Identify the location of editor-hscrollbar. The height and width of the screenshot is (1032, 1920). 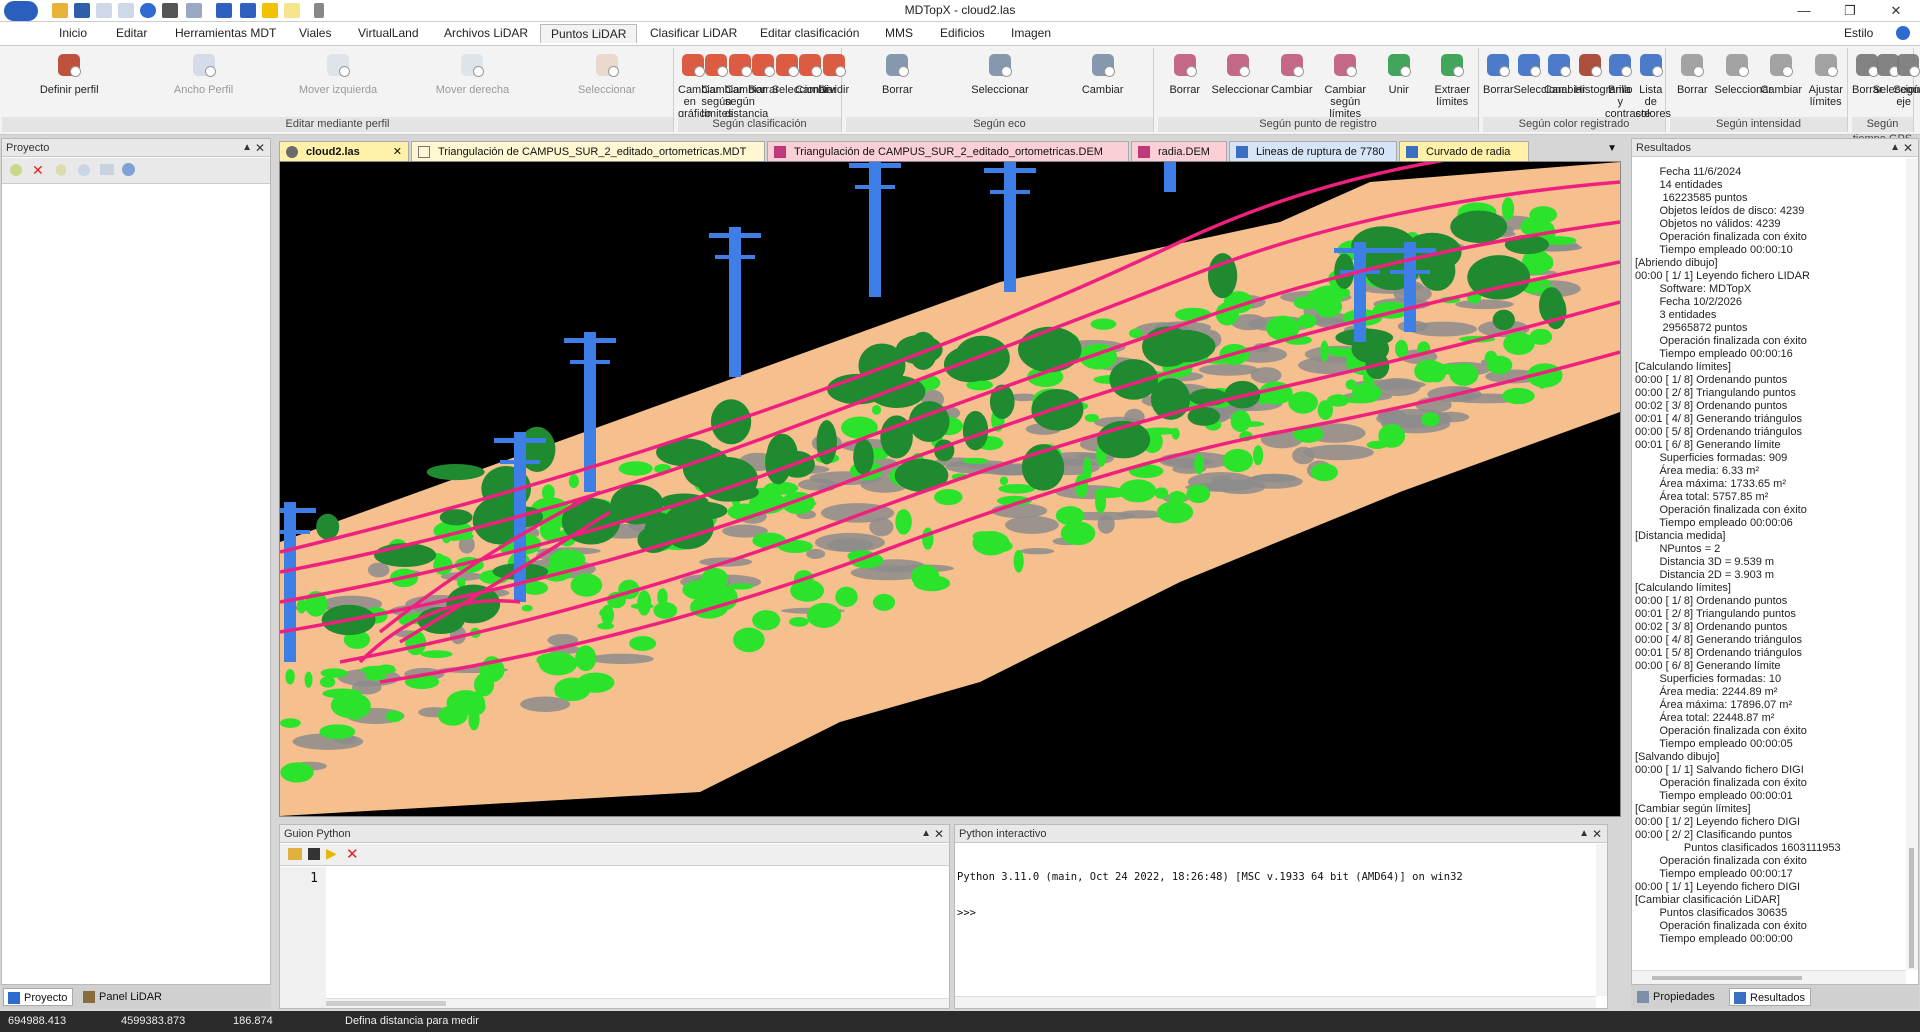
(637, 1003).